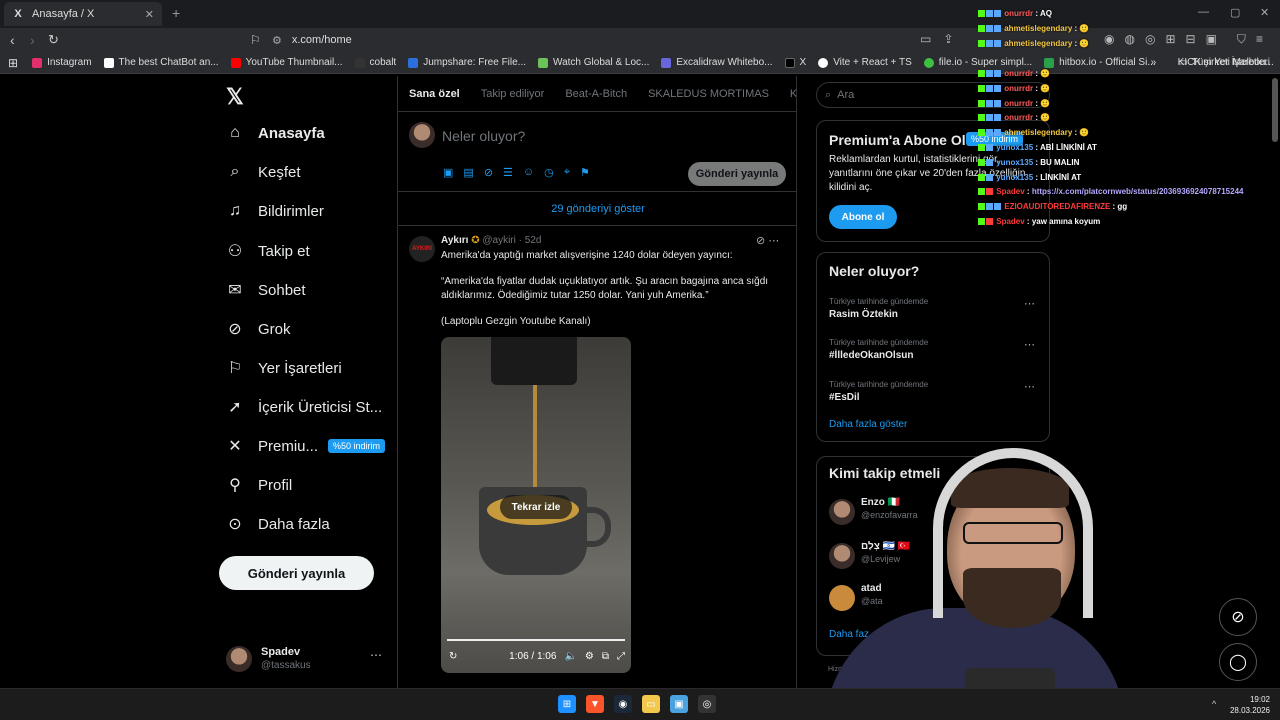 The width and height of the screenshot is (1280, 720). I want to click on volume-icon: 🔈, so click(570, 656).